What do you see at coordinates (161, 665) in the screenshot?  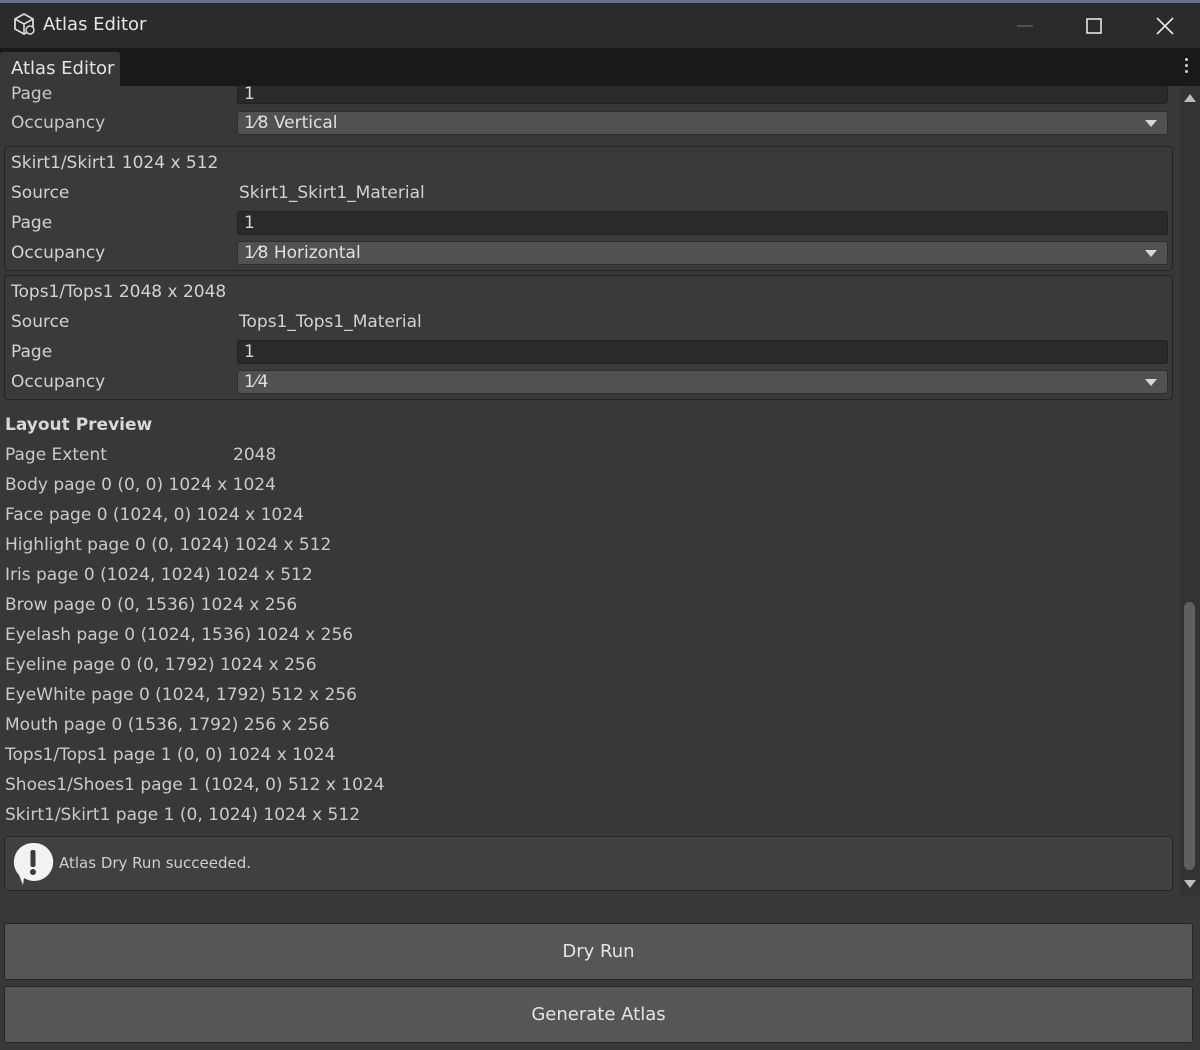 I see `layout-preview-line: Eyeline page 0 (0, 1792) 1024 x 256` at bounding box center [161, 665].